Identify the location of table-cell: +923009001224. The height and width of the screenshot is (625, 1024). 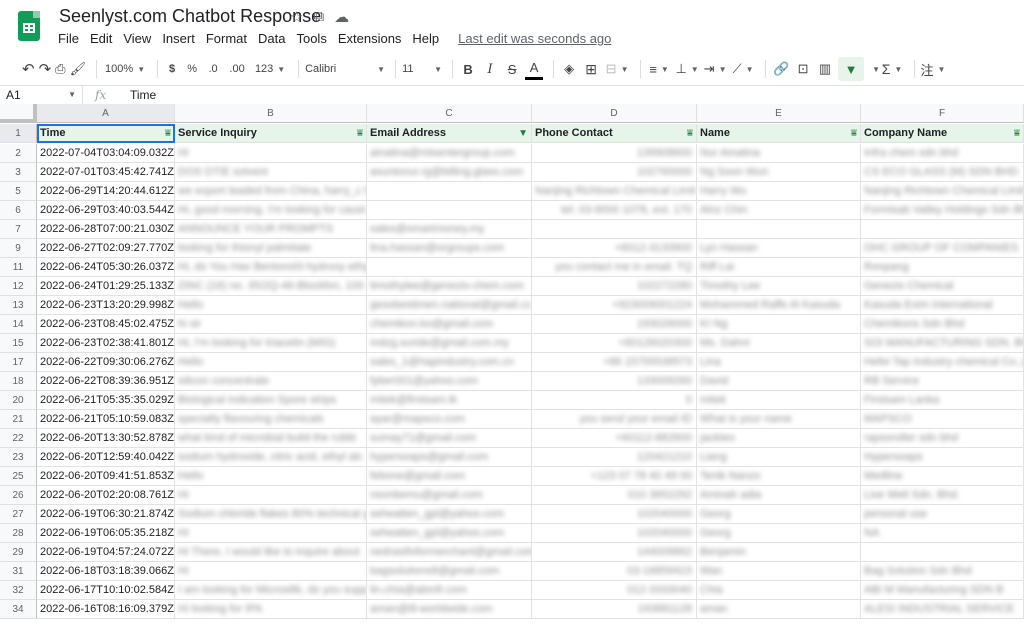
(614, 305).